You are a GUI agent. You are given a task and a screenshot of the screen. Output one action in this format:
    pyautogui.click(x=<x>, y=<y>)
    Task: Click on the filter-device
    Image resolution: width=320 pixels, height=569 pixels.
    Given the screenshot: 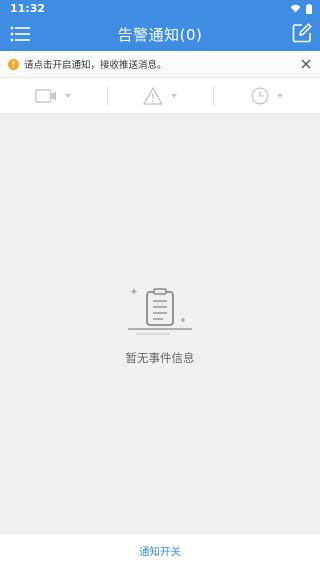 What is the action you would take?
    pyautogui.click(x=53, y=95)
    